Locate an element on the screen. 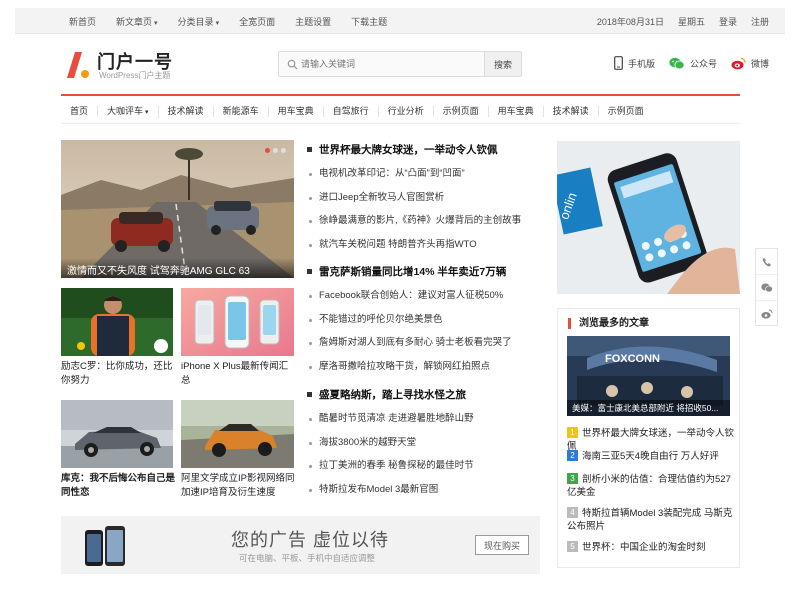 Image resolution: width=800 pixels, height=594 pixels. search-icon is located at coordinates (292, 64).